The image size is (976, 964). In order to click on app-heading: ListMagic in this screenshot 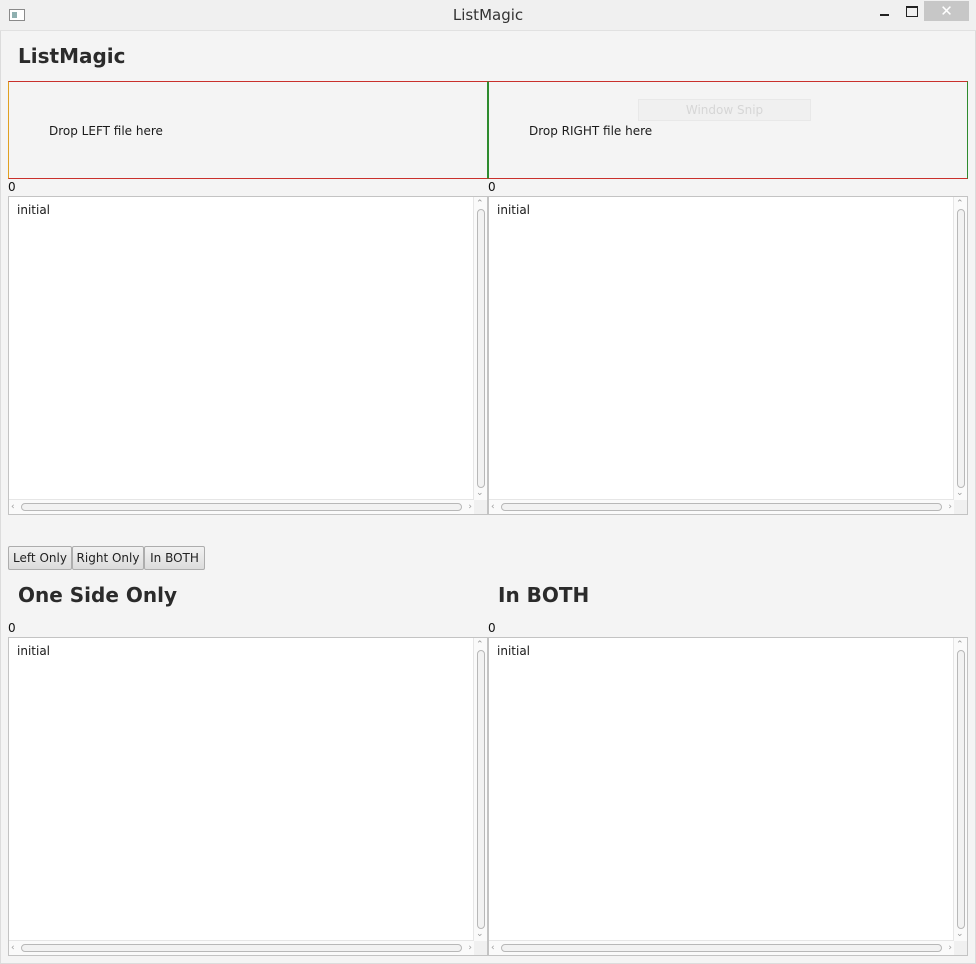, I will do `click(72, 56)`.